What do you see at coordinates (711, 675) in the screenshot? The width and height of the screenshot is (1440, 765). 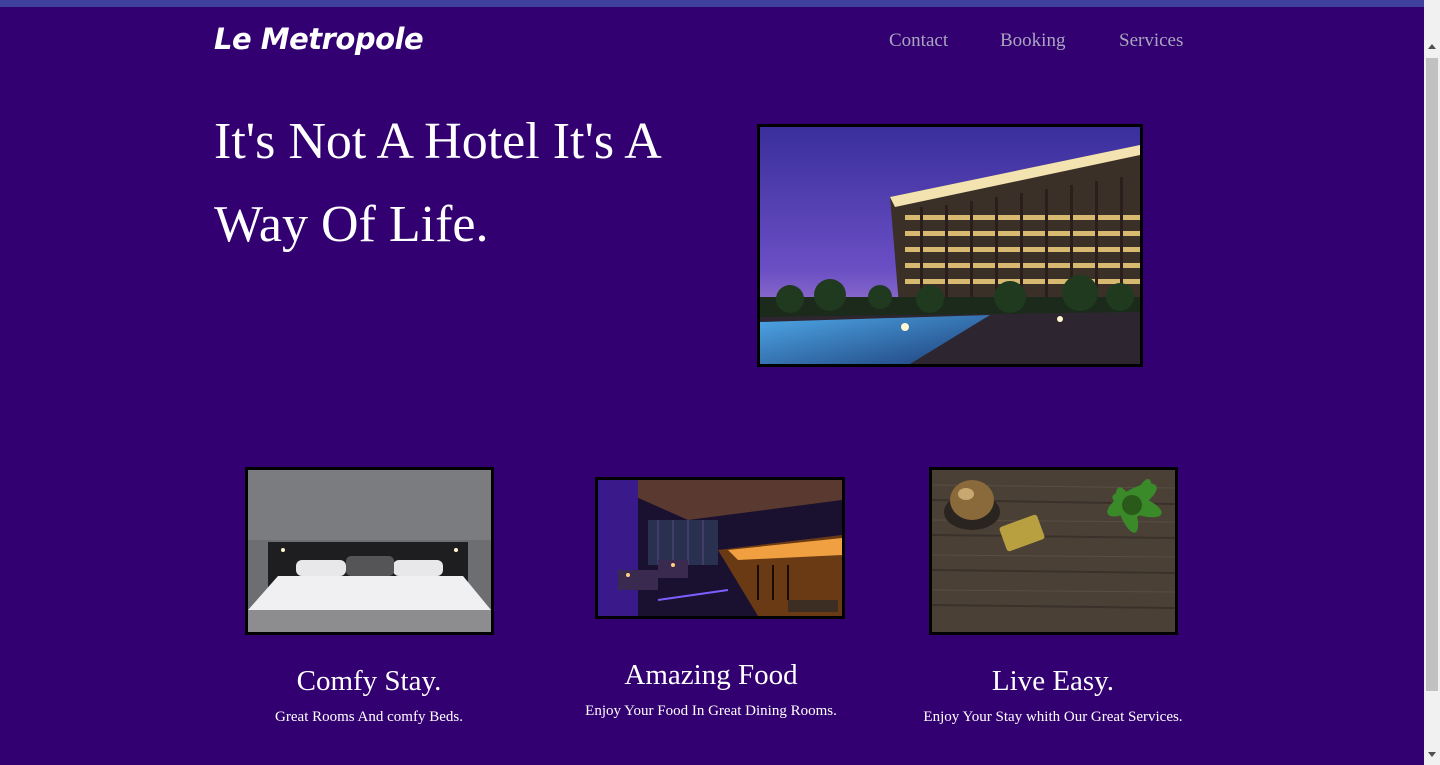 I see `feature-title: Amazing Food` at bounding box center [711, 675].